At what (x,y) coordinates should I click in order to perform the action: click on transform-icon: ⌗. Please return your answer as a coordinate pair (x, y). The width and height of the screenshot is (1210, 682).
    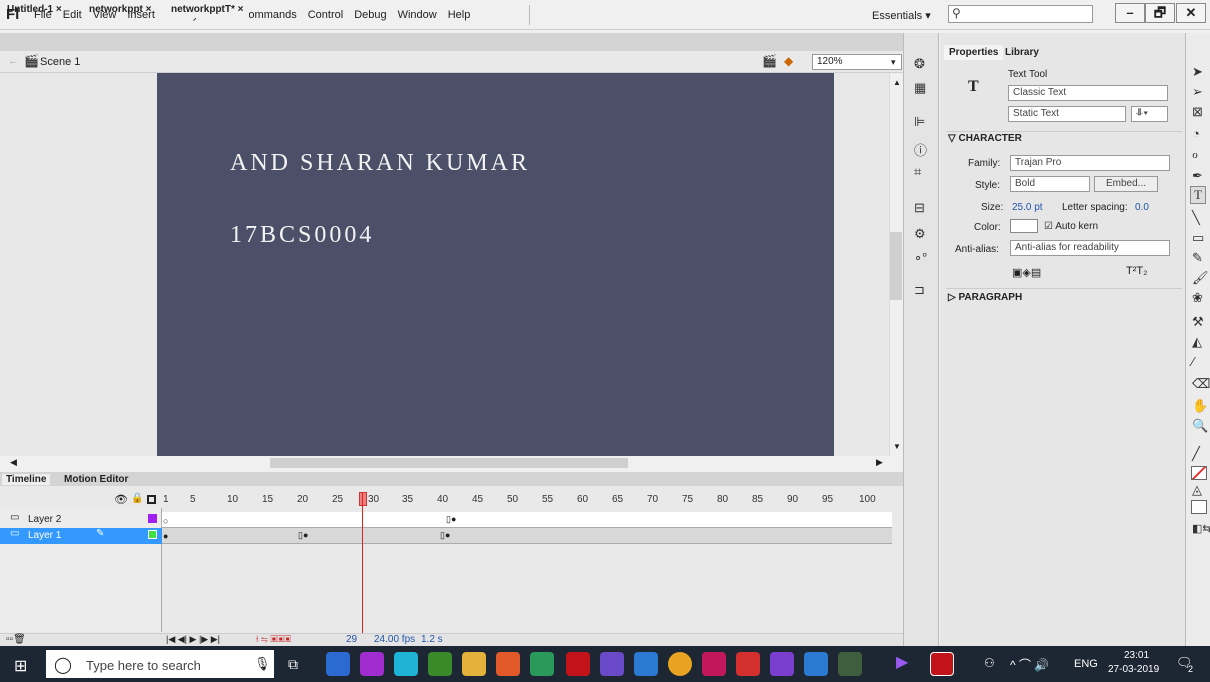
    Looking at the image, I should click on (917, 172).